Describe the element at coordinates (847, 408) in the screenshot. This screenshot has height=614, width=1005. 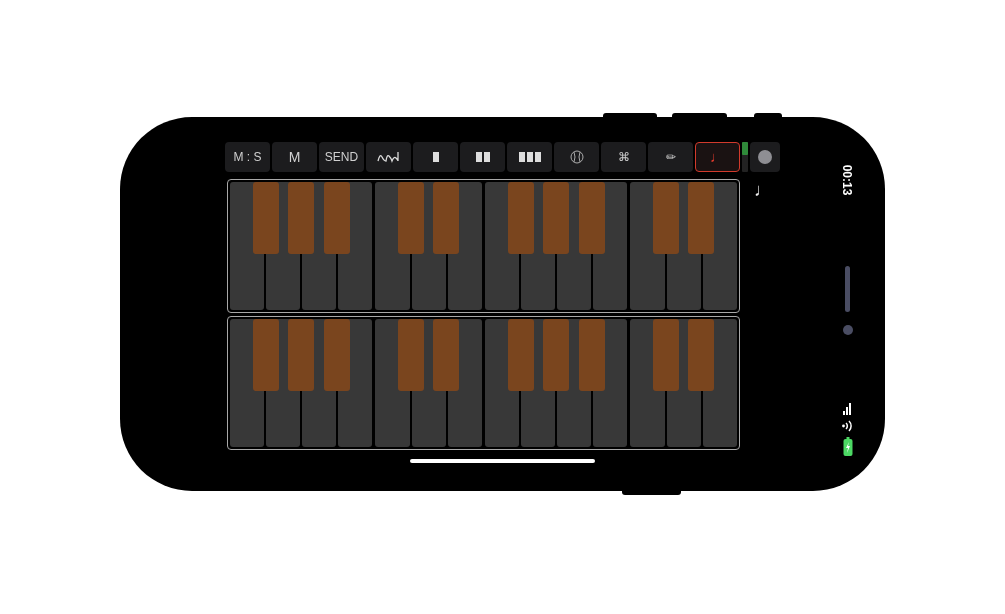
I see `signal-icon` at that location.